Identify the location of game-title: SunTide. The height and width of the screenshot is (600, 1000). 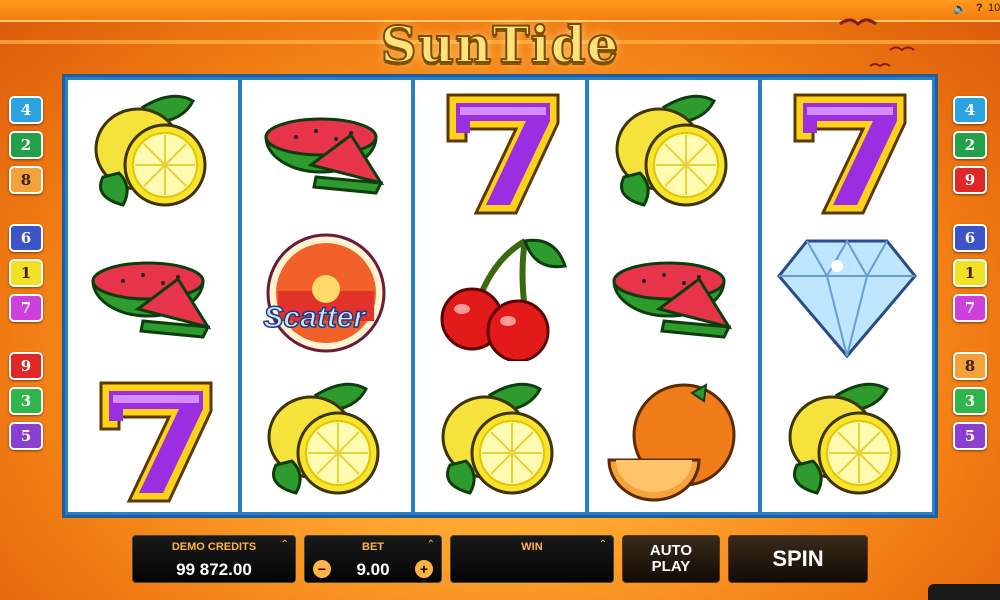
(500, 44).